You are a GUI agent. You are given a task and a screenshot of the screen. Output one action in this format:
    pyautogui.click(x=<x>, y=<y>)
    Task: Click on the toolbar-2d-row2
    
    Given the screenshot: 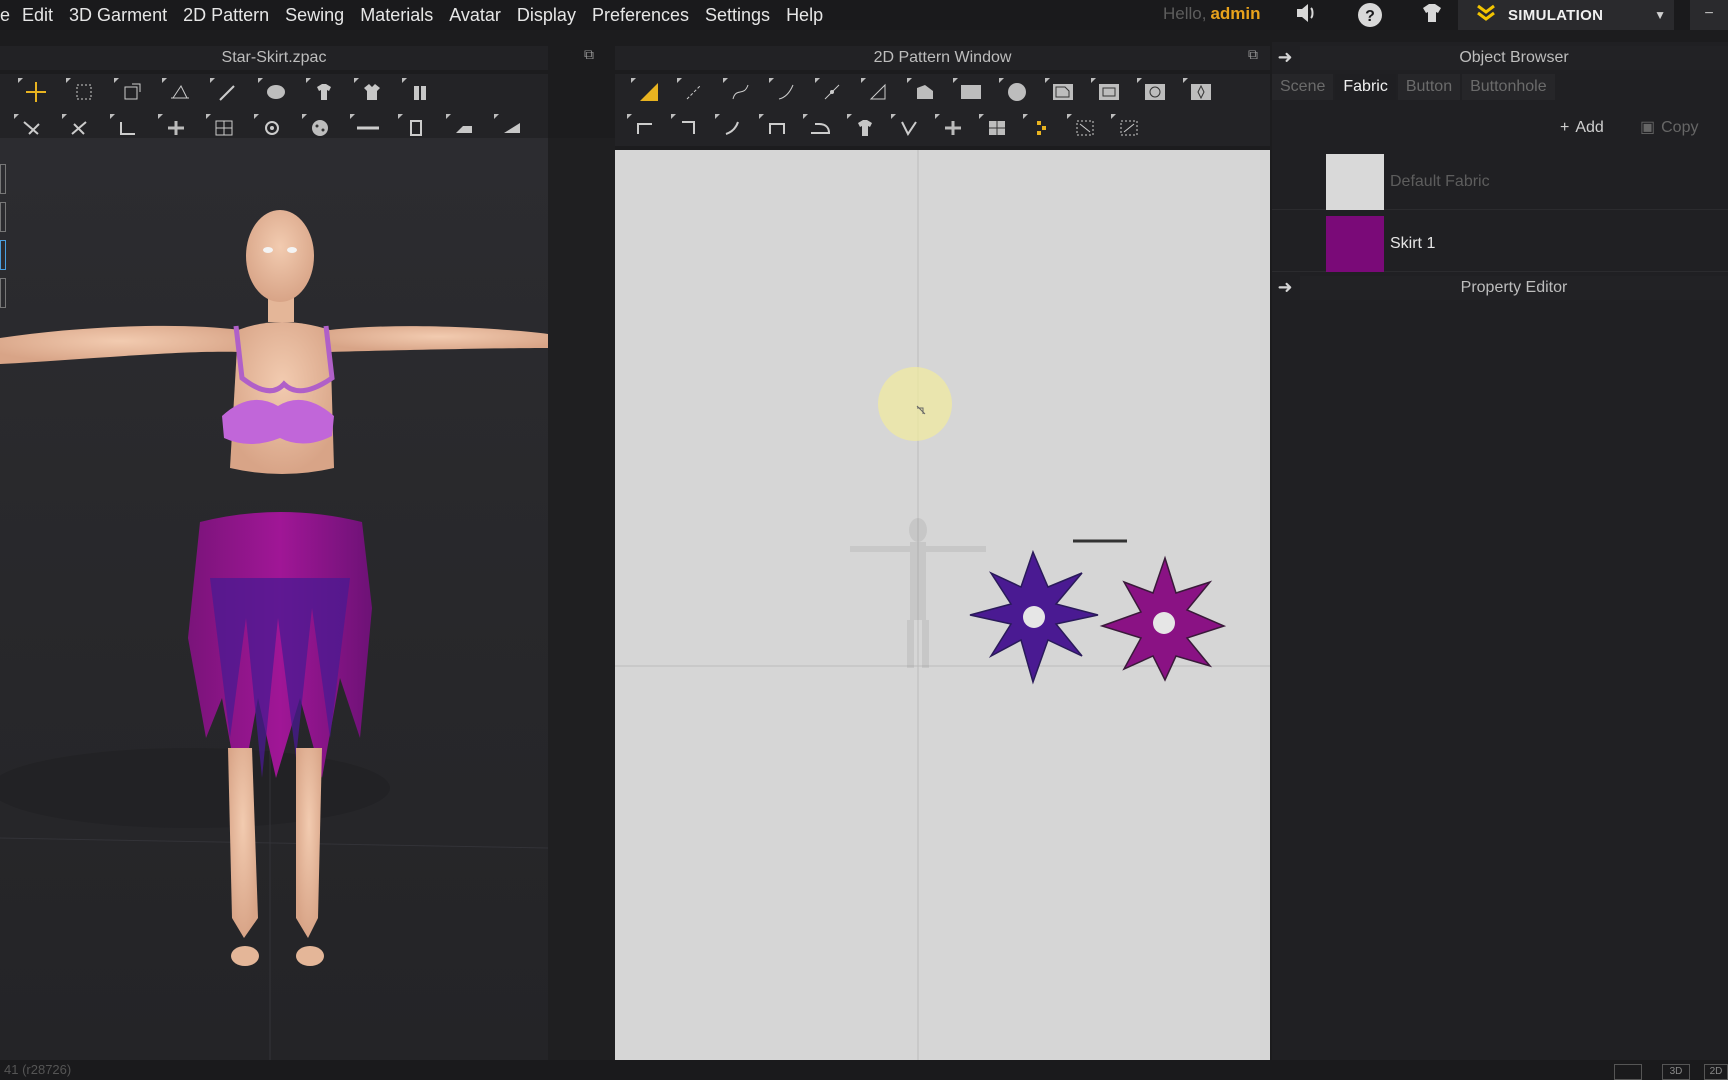 What is the action you would take?
    pyautogui.click(x=942, y=128)
    